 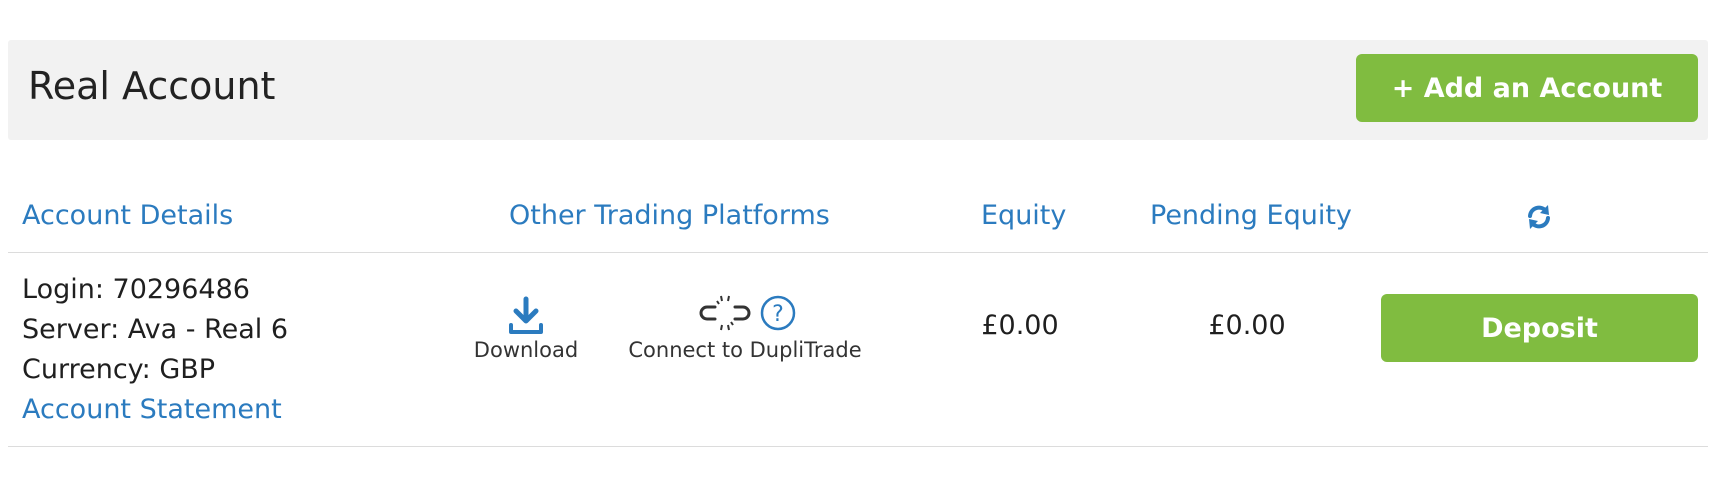 I want to click on account-statement-link: Account Statement, so click(x=152, y=410).